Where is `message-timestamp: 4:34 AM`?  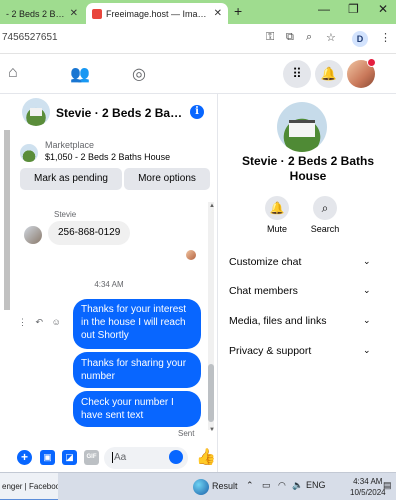
message-timestamp: 4:34 AM is located at coordinates (109, 284).